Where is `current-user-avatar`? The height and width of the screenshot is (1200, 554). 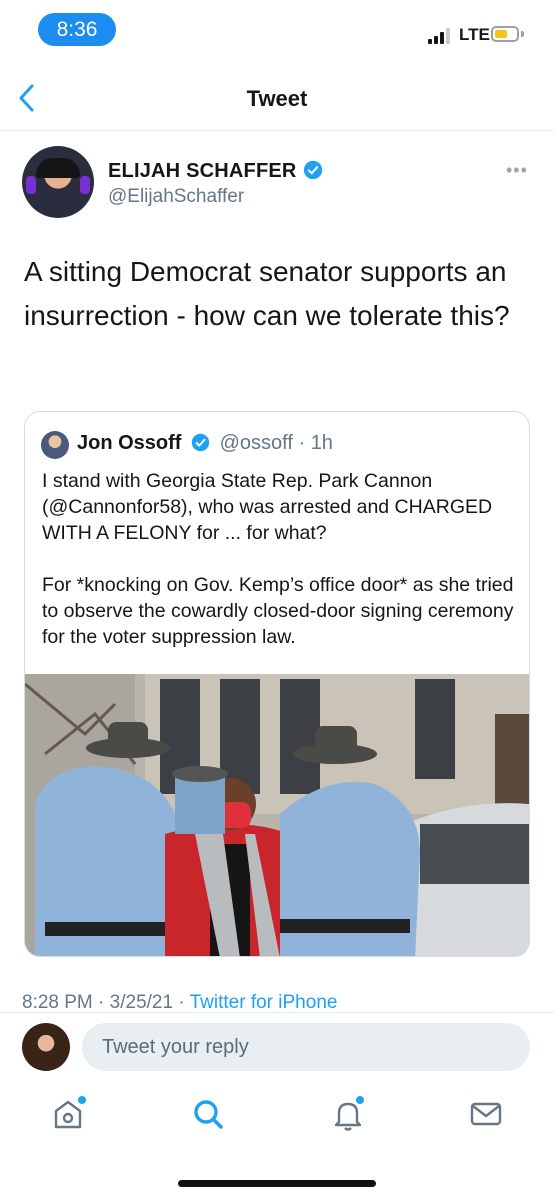 current-user-avatar is located at coordinates (46, 1047).